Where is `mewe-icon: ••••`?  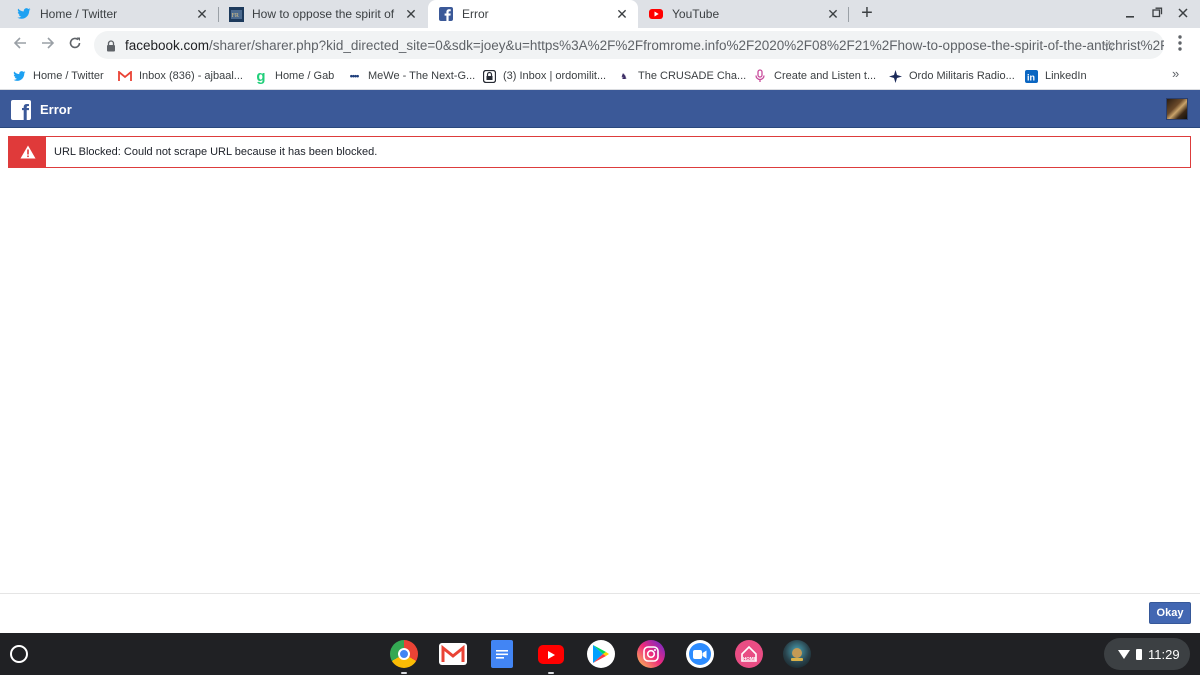
mewe-icon: •••• is located at coordinates (354, 76).